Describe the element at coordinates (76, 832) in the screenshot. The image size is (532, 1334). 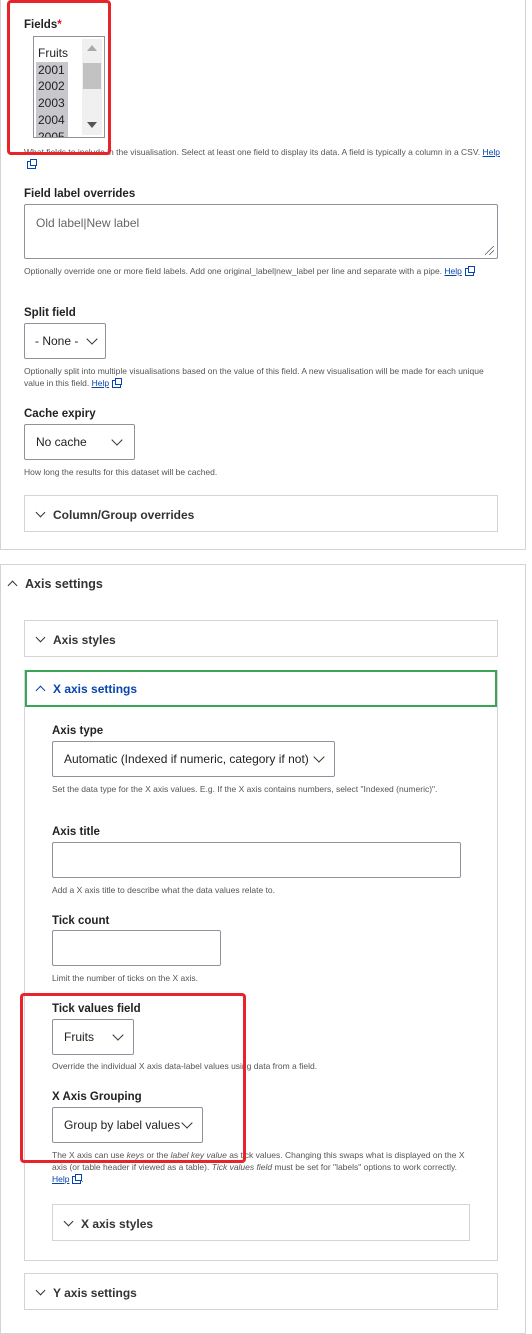
I see `axis-title-label: Axis title` at that location.